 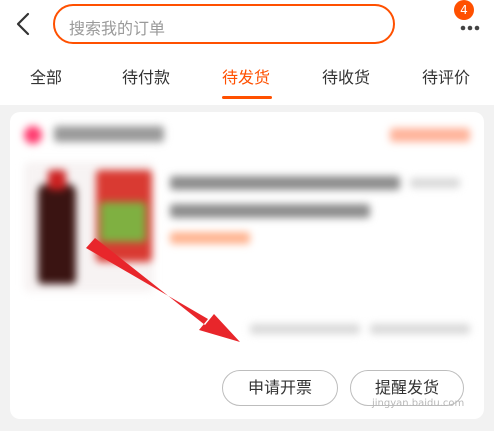 What do you see at coordinates (418, 403) in the screenshot?
I see `watermark: jingyan.baidu.com` at bounding box center [418, 403].